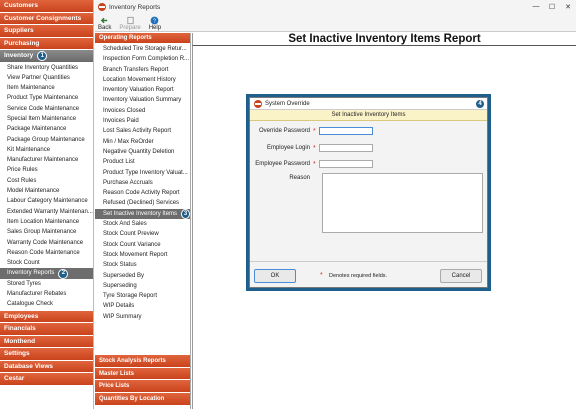 This screenshot has height=409, width=576. I want to click on nav-category: Suppliers, so click(46, 31).